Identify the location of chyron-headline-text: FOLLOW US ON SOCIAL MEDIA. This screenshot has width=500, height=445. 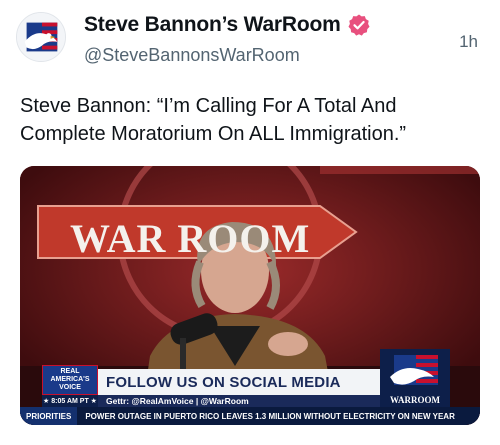
(223, 382).